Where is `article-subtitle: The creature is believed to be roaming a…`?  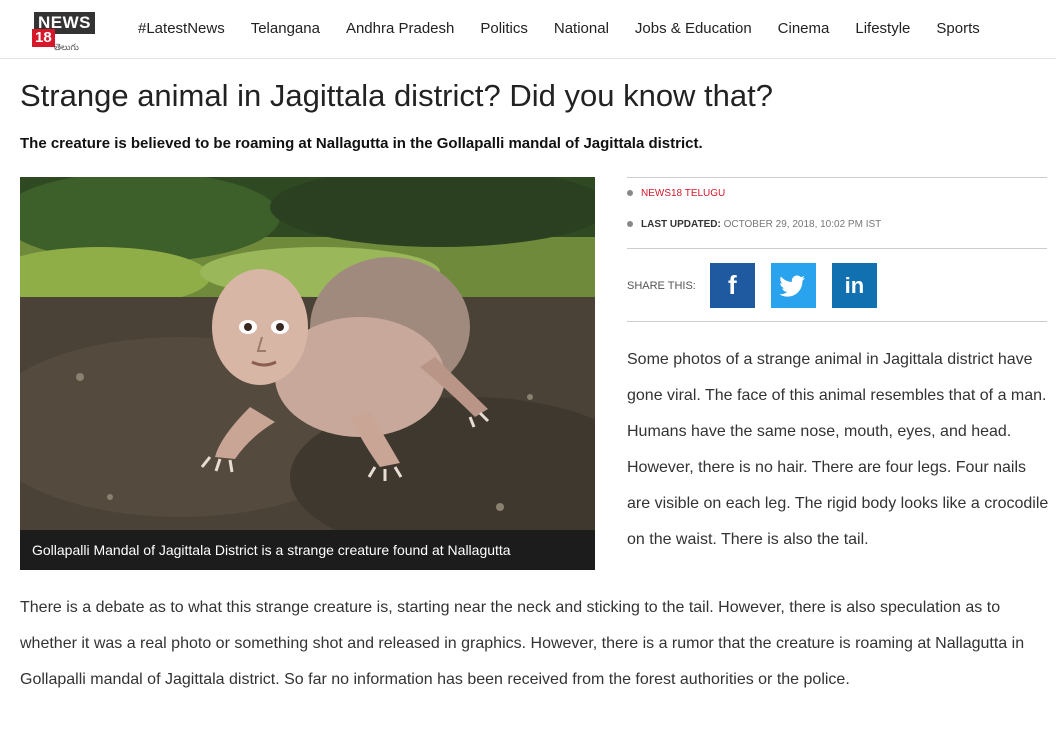 article-subtitle: The creature is believed to be roaming a… is located at coordinates (361, 143).